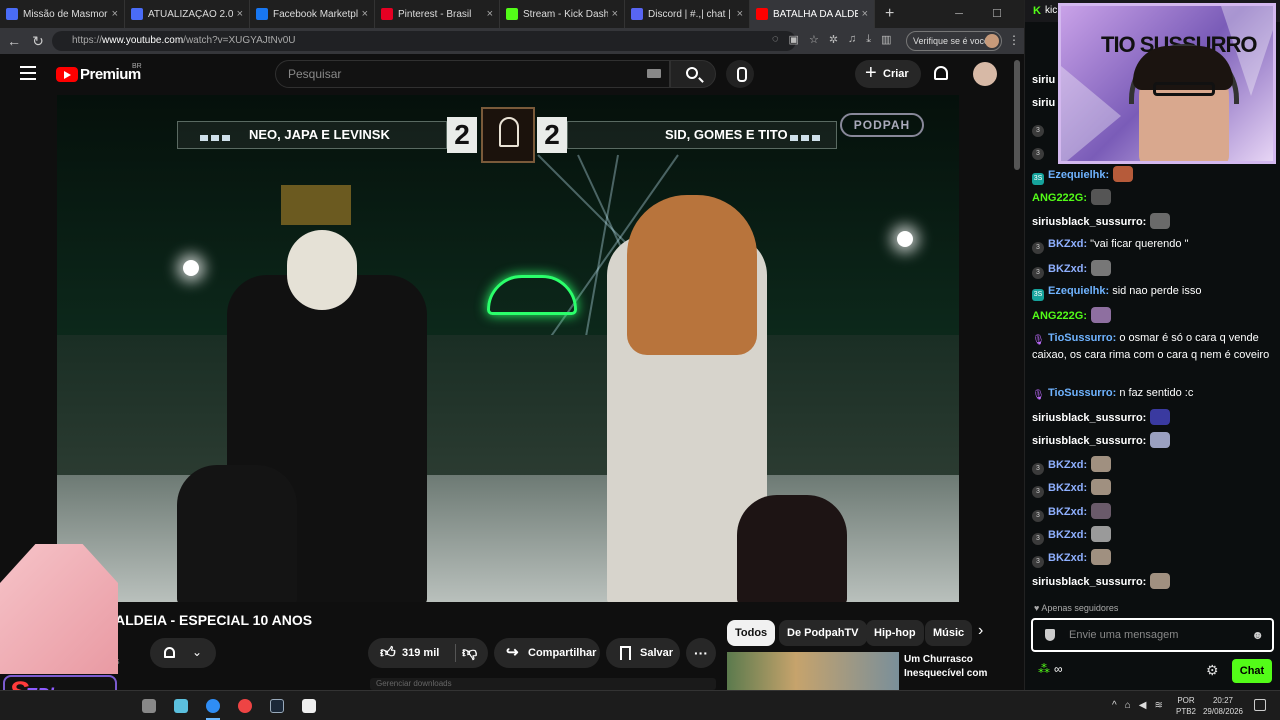 The height and width of the screenshot is (720, 1280). What do you see at coordinates (775, 39) in the screenshot?
I see `eye-off-icon: ◌` at bounding box center [775, 39].